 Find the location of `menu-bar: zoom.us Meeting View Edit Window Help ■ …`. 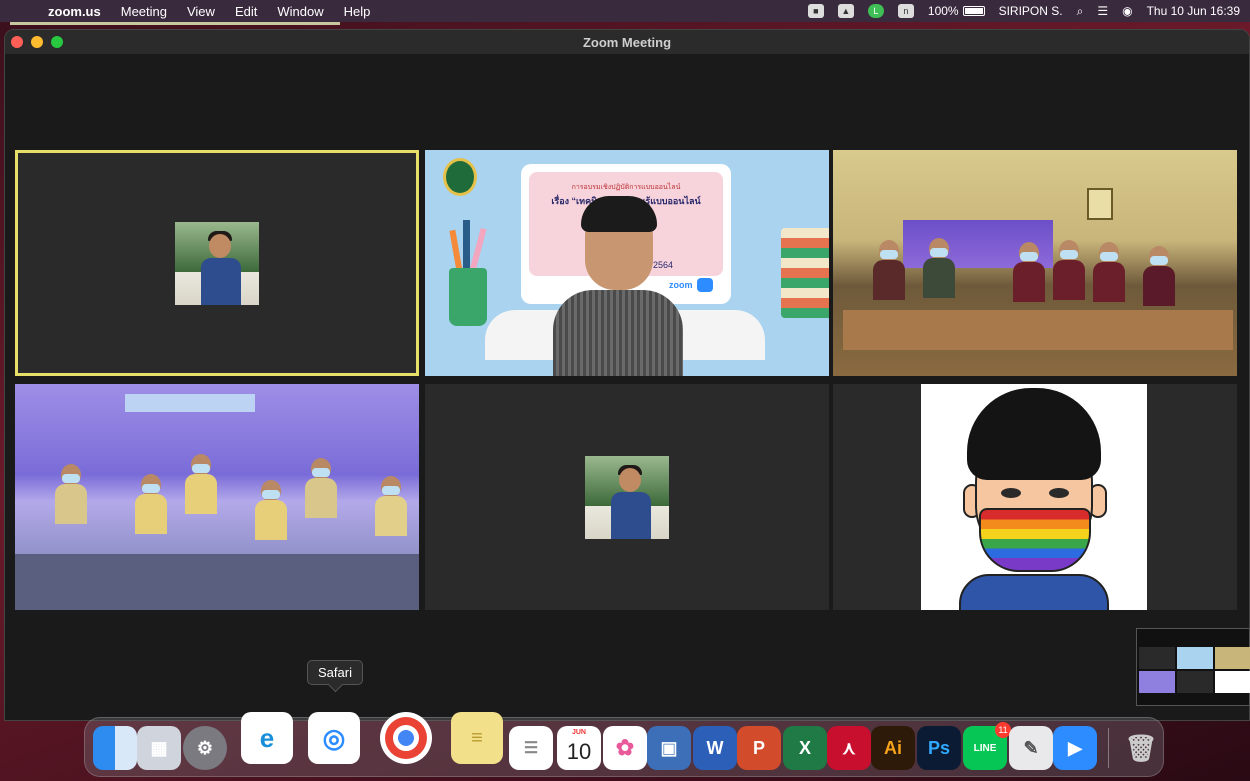

menu-bar: zoom.us Meeting View Edit Window Help ■ … is located at coordinates (625, 11).